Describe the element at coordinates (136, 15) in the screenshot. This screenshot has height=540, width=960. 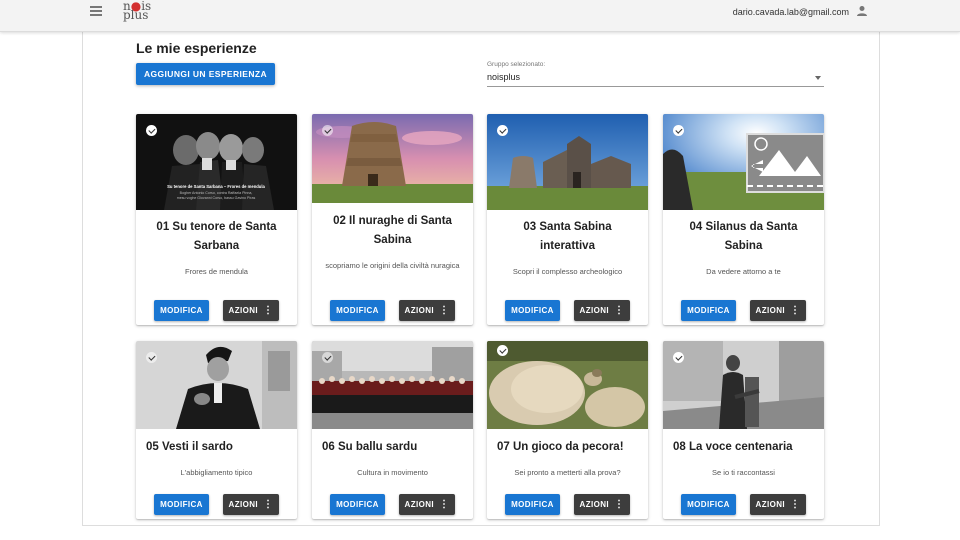
I see `logo-bottom: plus` at that location.